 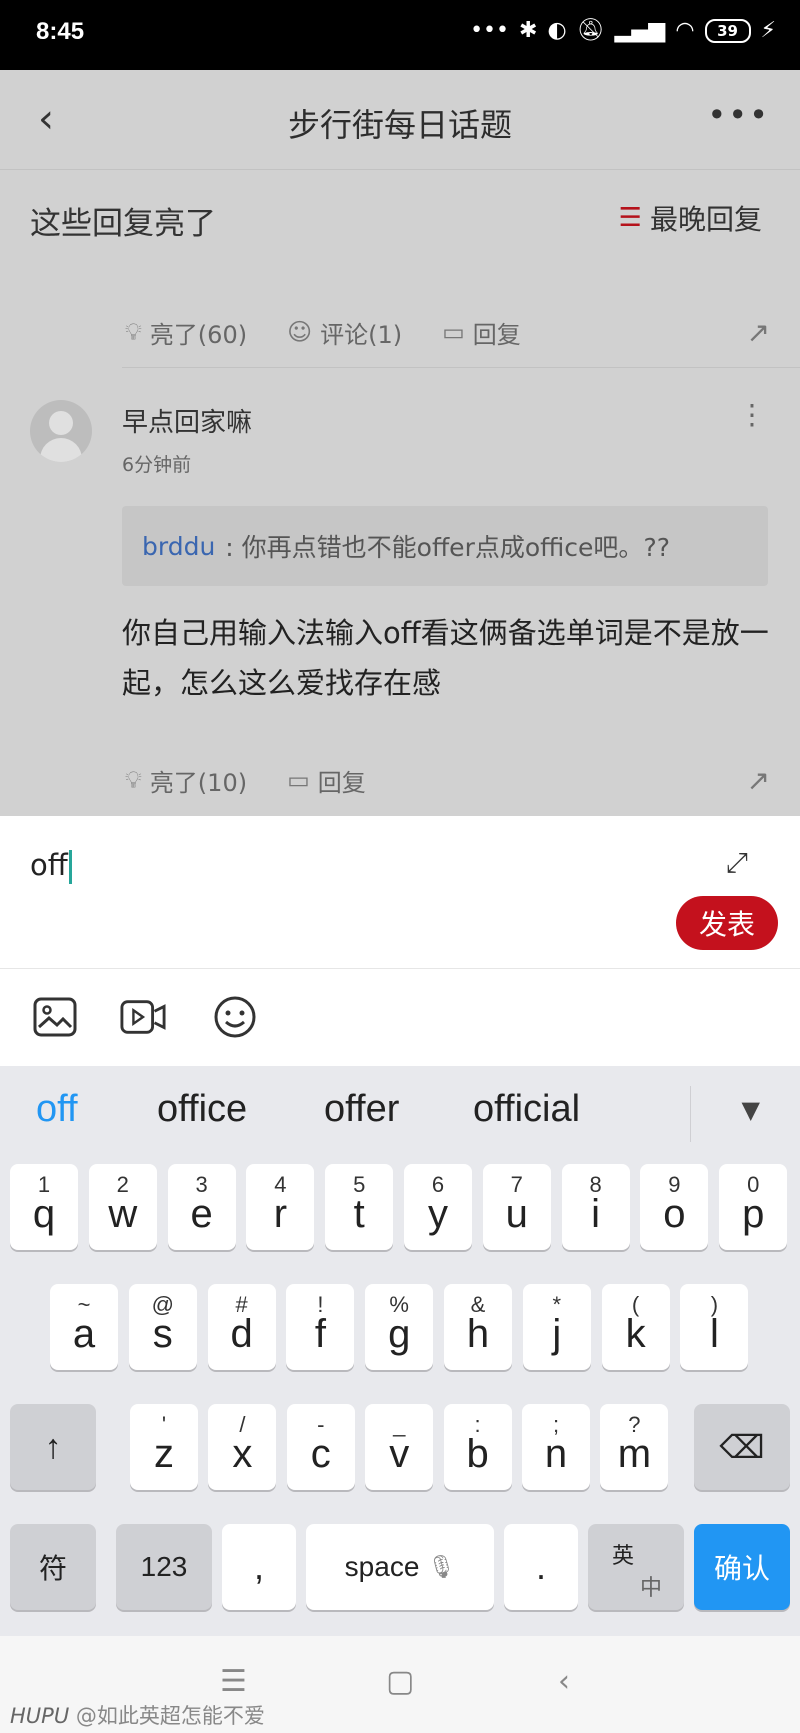 What do you see at coordinates (40, 1716) in the screenshot?
I see `watermark-brand: HUPU` at bounding box center [40, 1716].